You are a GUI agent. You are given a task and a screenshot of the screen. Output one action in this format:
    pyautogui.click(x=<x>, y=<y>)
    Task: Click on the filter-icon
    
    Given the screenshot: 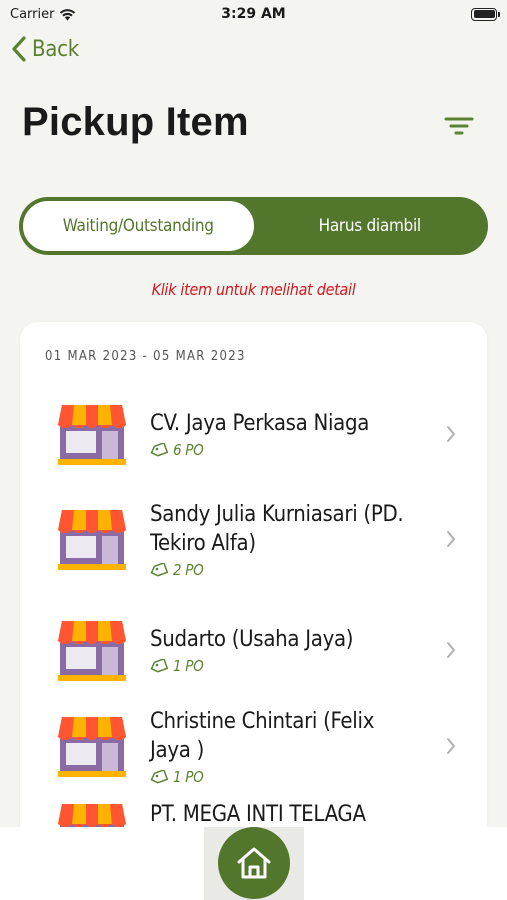 What is the action you would take?
    pyautogui.click(x=459, y=126)
    